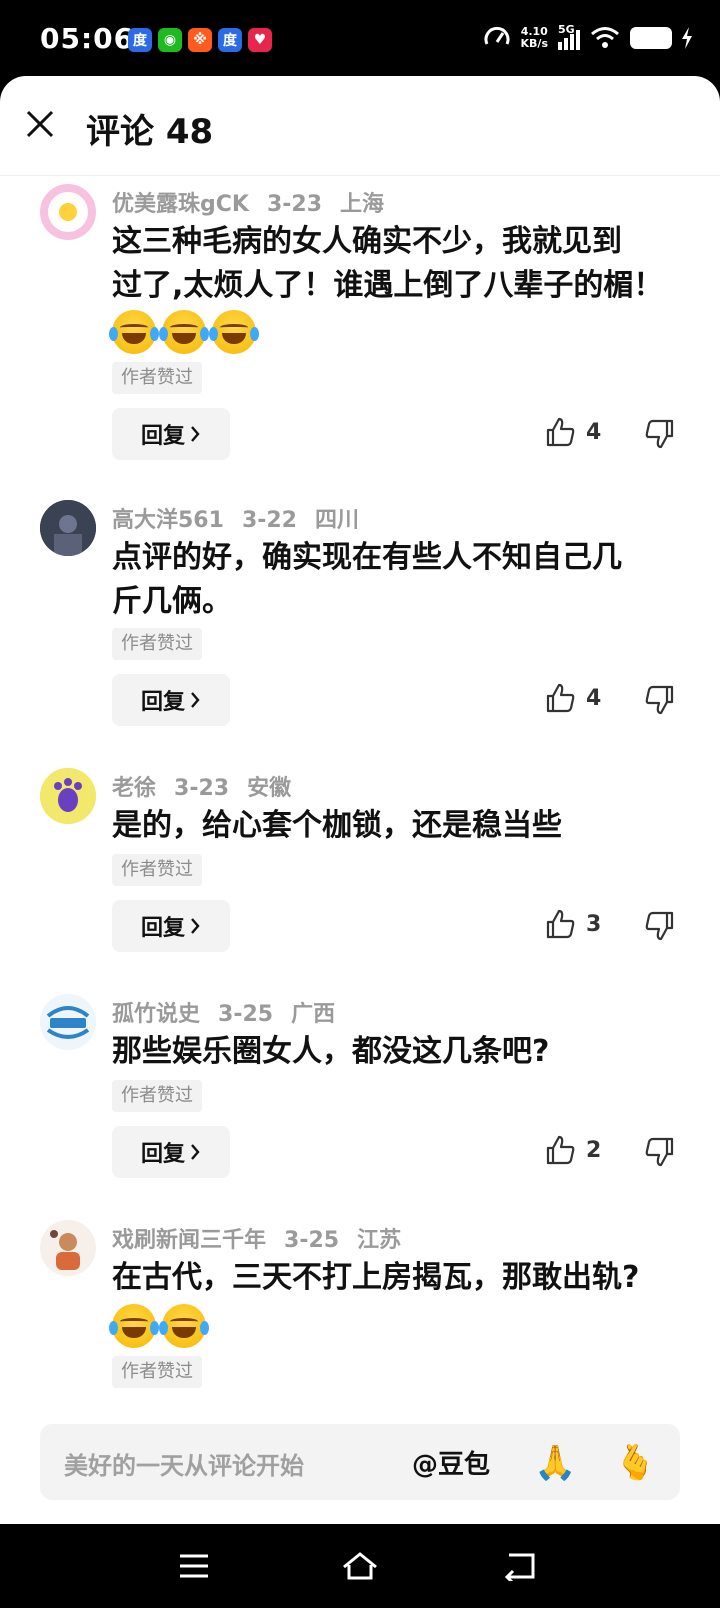  Describe the element at coordinates (180, 204) in the screenshot. I see `username: 优美露珠gCK` at that location.